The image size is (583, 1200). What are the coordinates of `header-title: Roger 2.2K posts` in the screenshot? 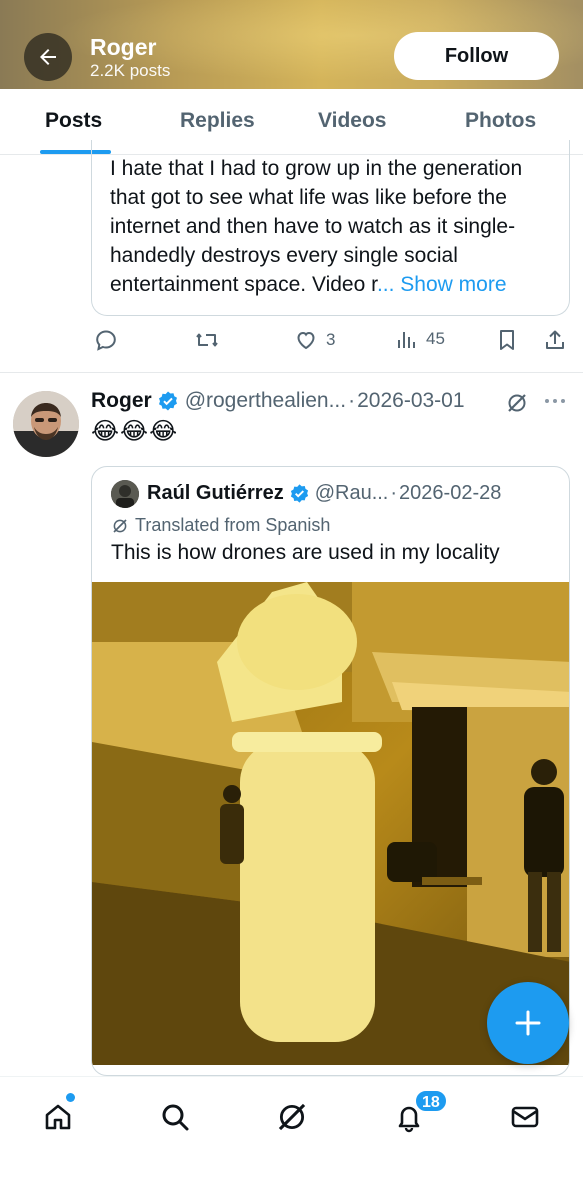 It's located at (130, 57).